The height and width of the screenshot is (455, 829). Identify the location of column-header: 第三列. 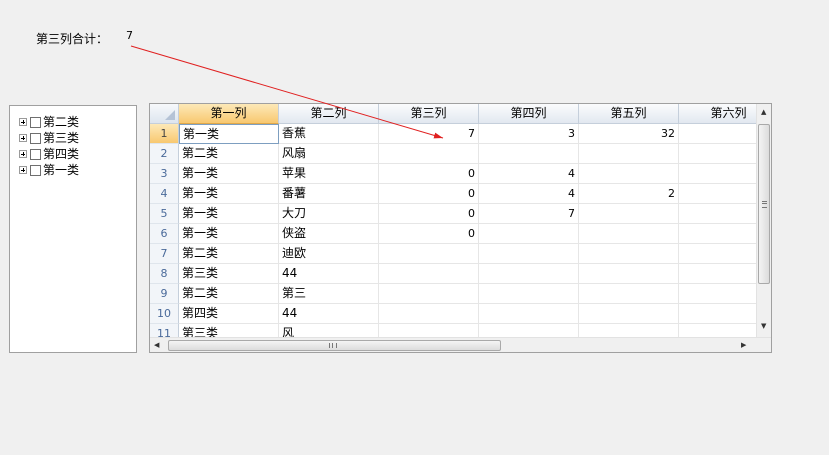
(429, 114).